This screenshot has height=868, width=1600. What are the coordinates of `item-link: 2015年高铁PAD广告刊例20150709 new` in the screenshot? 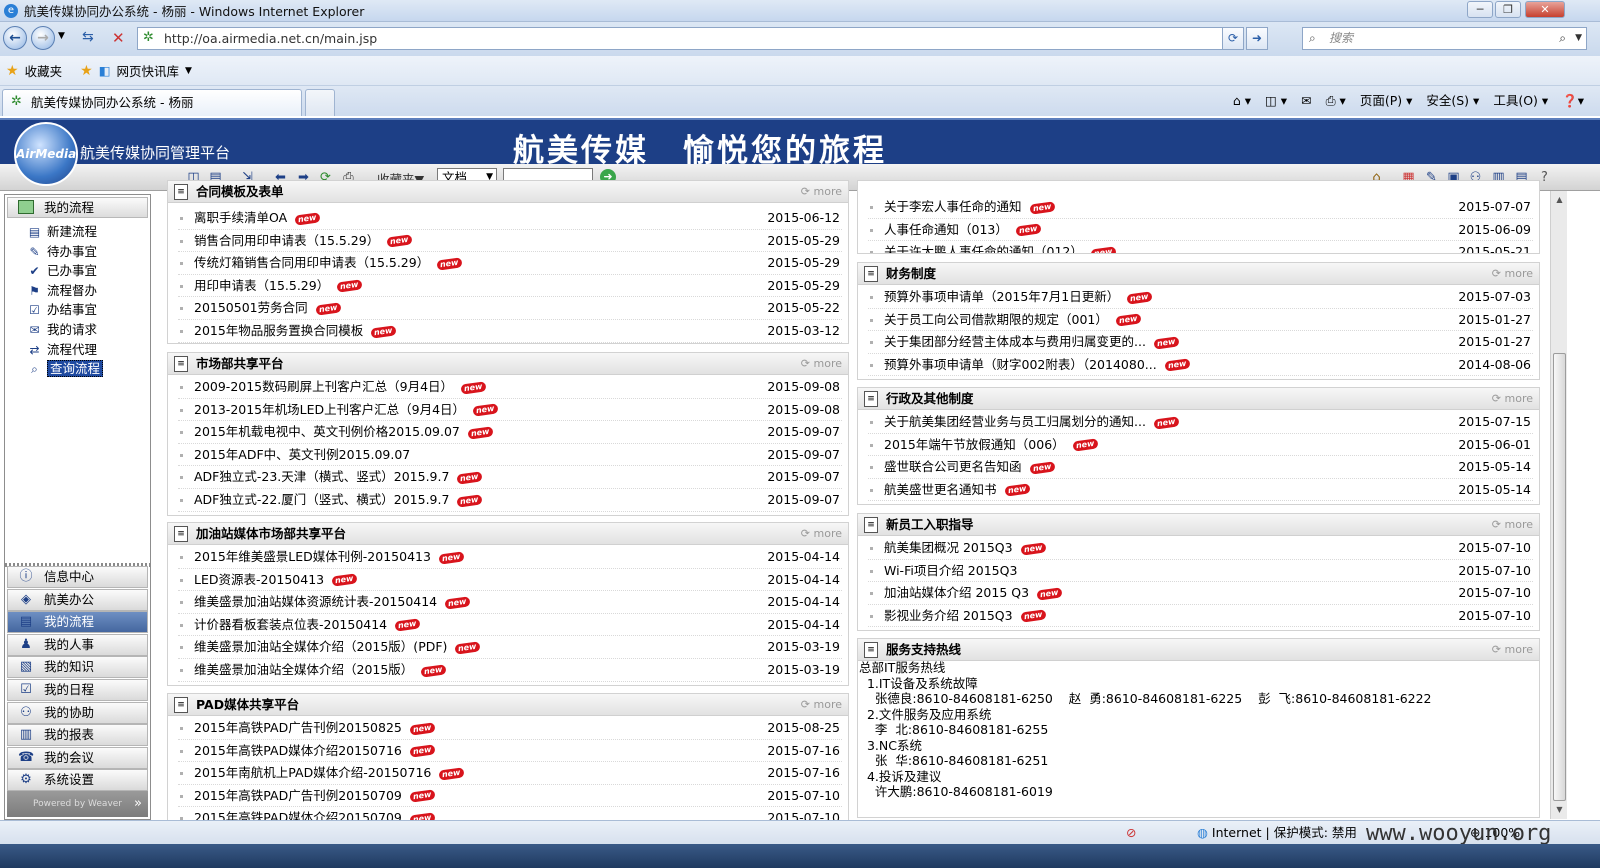 It's located at (314, 796).